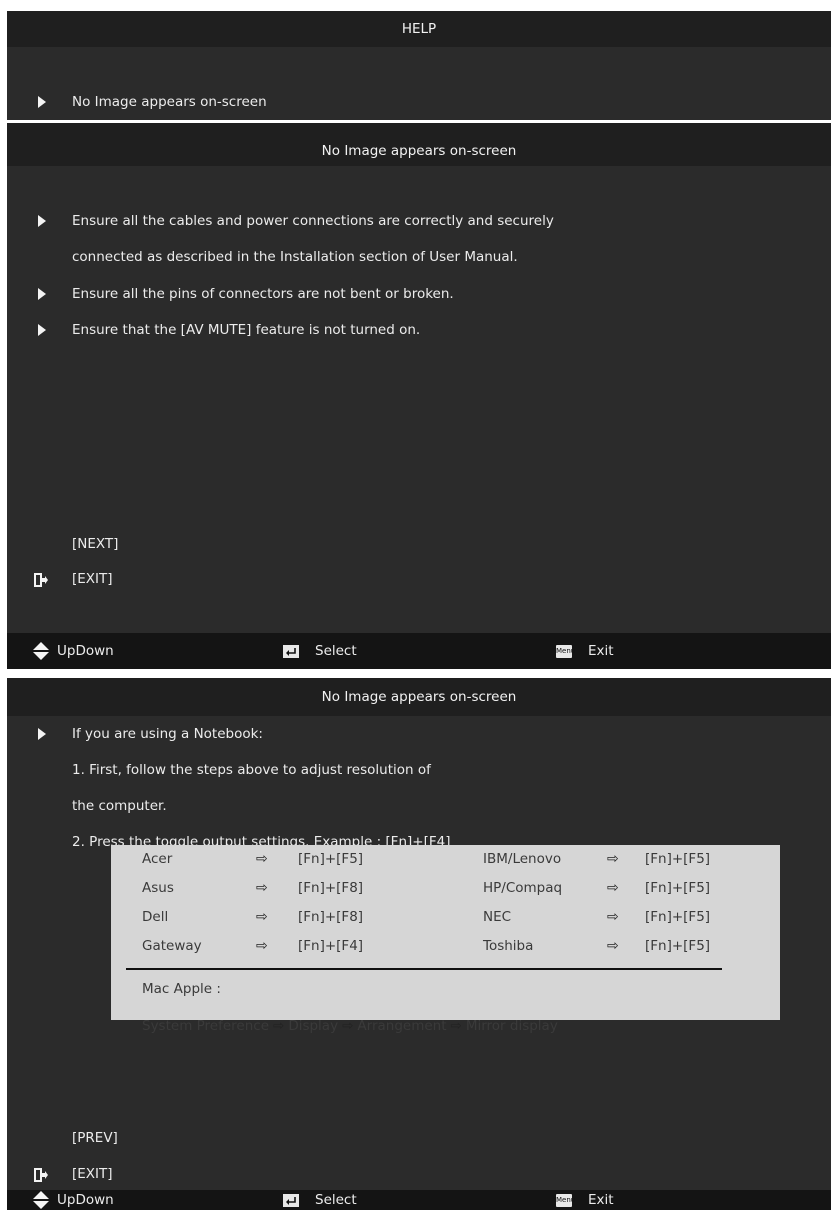 The width and height of the screenshot is (832, 1210). I want to click on brand-left: Dell, so click(155, 917).